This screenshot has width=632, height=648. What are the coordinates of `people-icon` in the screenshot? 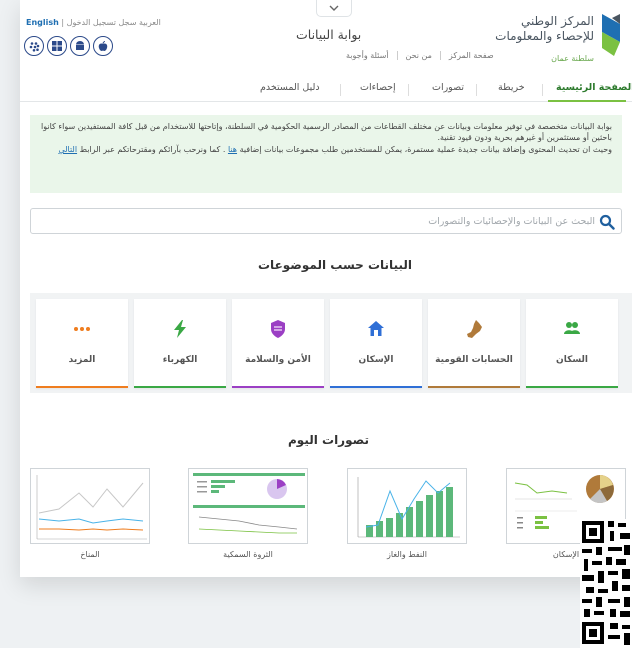 It's located at (572, 328).